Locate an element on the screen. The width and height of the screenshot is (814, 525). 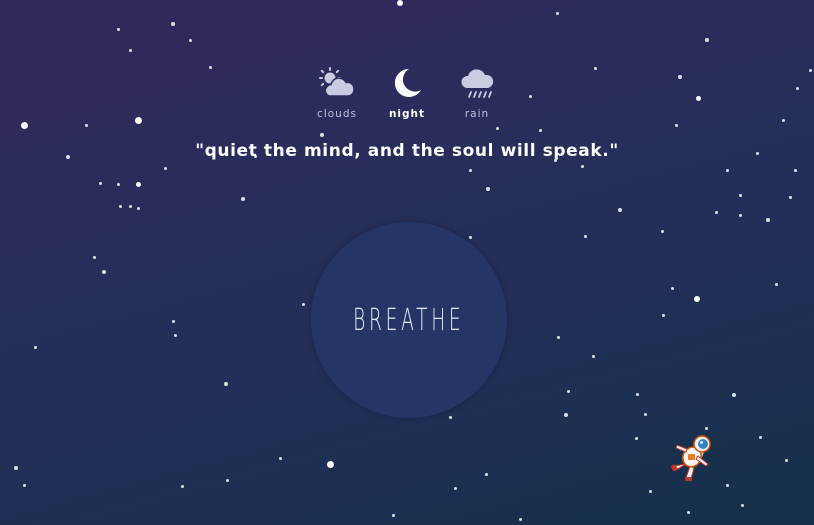
mode-clouds: clouds is located at coordinates (337, 93).